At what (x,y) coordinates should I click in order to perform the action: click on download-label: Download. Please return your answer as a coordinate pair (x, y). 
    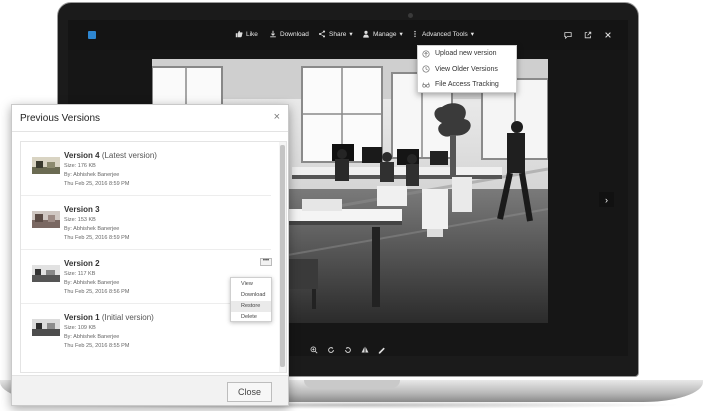
    Looking at the image, I should click on (294, 34).